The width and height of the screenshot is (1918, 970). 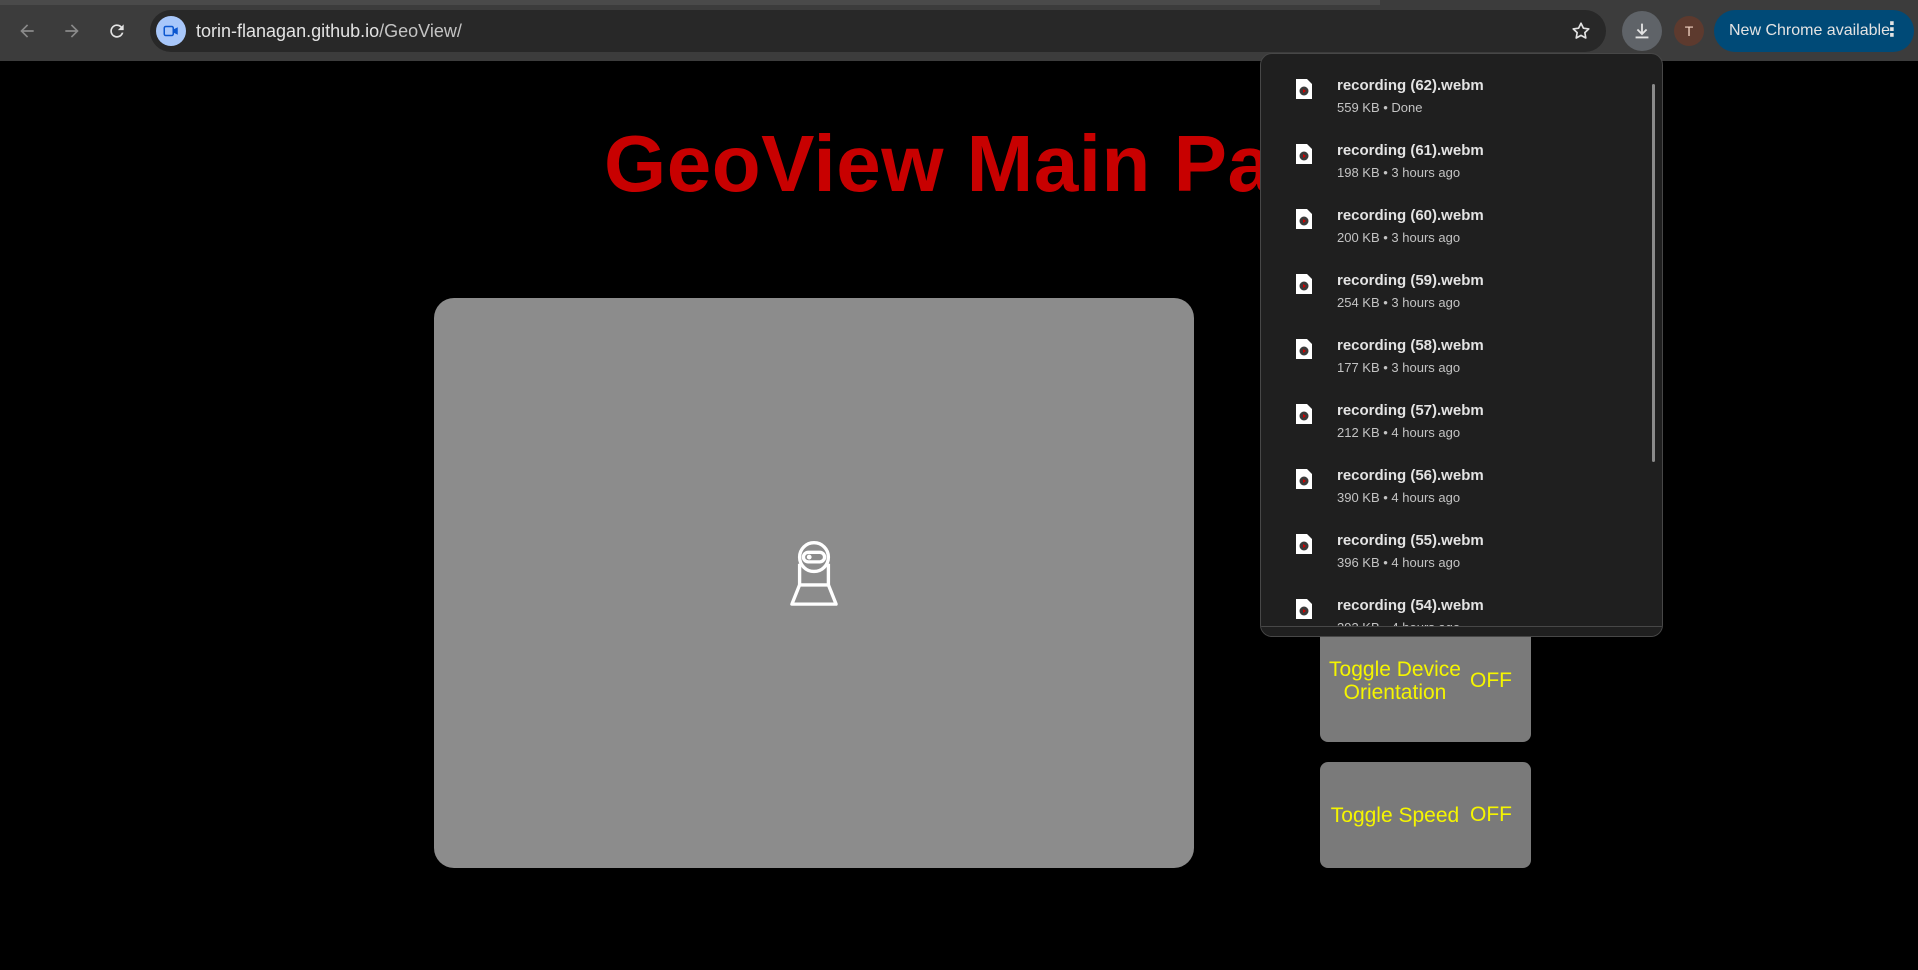 I want to click on toggle-speed-button: Toggle Speed OFF, so click(x=1425, y=815).